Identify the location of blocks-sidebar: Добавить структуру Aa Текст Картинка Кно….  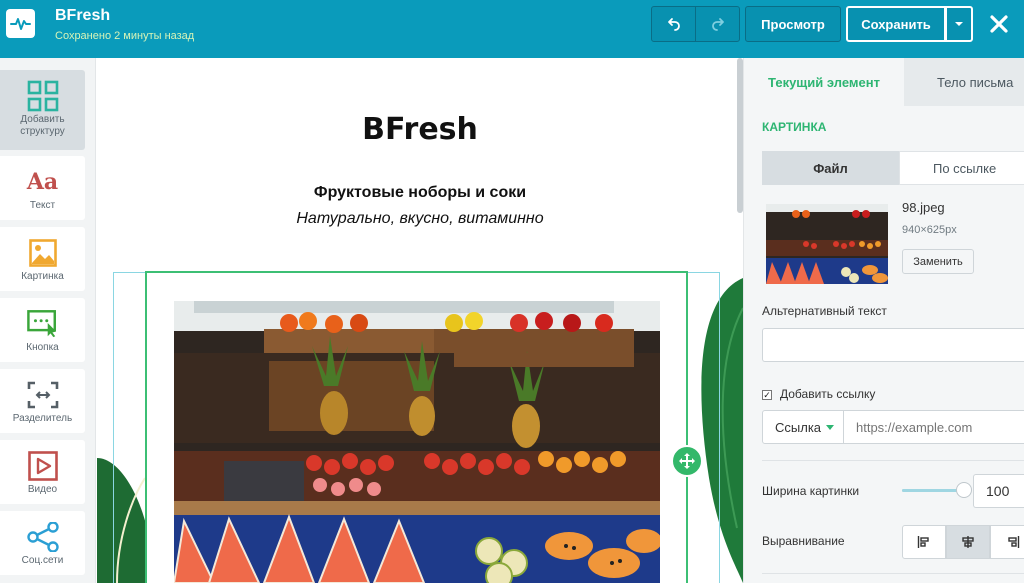
(48, 320).